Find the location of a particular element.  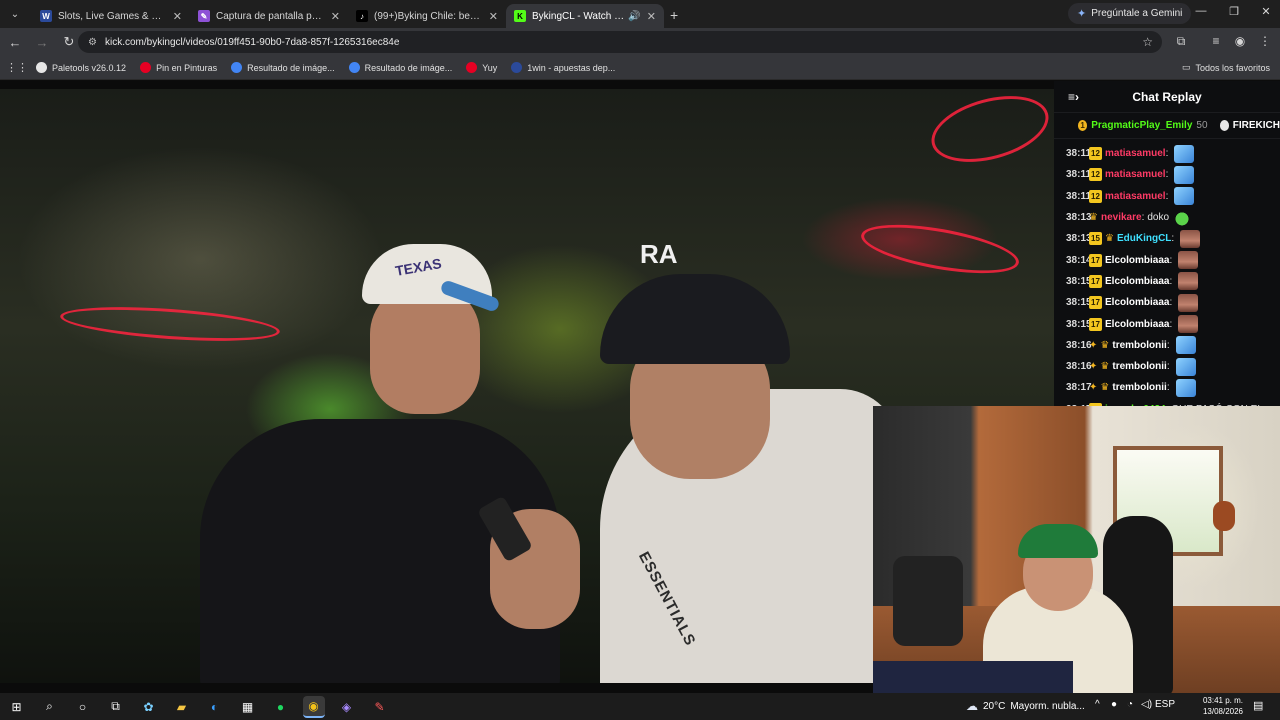

cortana-icon: ○ is located at coordinates (83, 707).